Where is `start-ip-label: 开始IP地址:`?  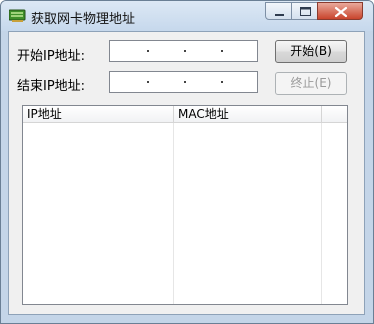
start-ip-label: 开始IP地址: is located at coordinates (51, 56).